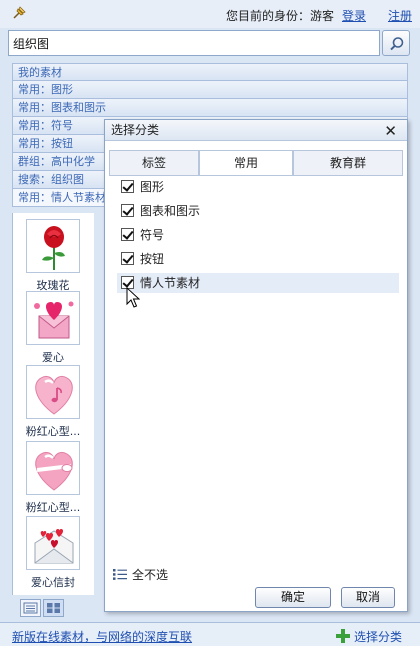 Image resolution: width=420 pixels, height=646 pixels. Describe the element at coordinates (377, 637) in the screenshot. I see `select-category-label: 选择分类` at that location.